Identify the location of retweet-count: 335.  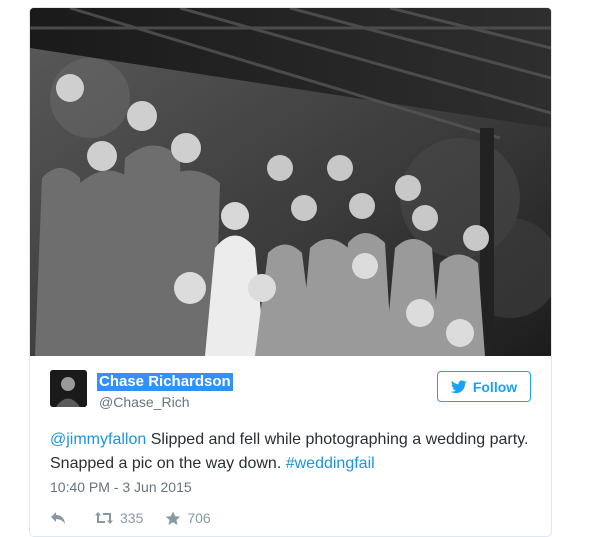
(132, 518).